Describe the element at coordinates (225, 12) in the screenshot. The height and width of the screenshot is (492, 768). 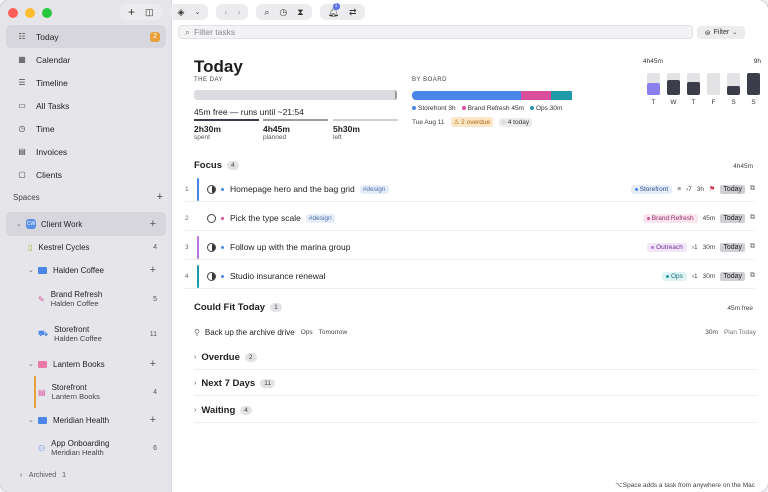
I see `back-arrow-icon: ‹` at that location.